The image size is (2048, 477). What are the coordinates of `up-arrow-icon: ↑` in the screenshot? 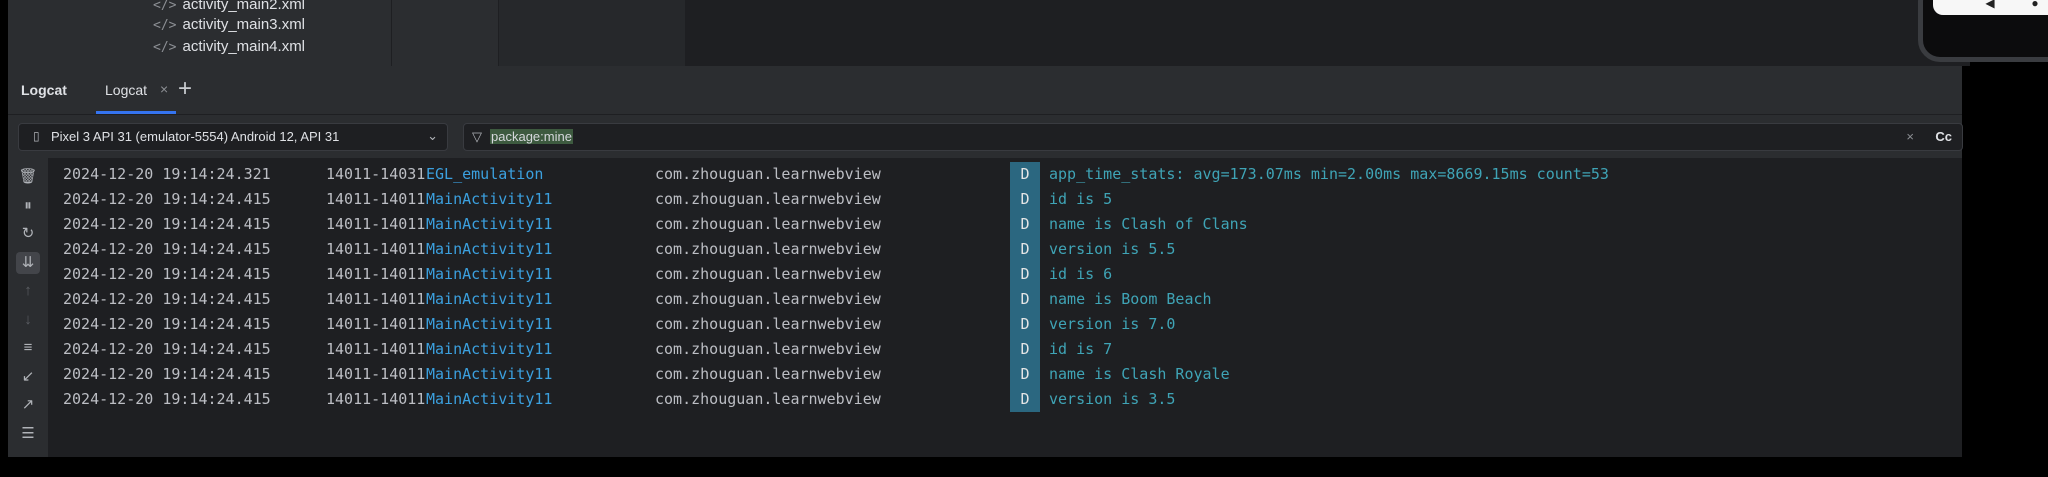 It's located at (28, 291).